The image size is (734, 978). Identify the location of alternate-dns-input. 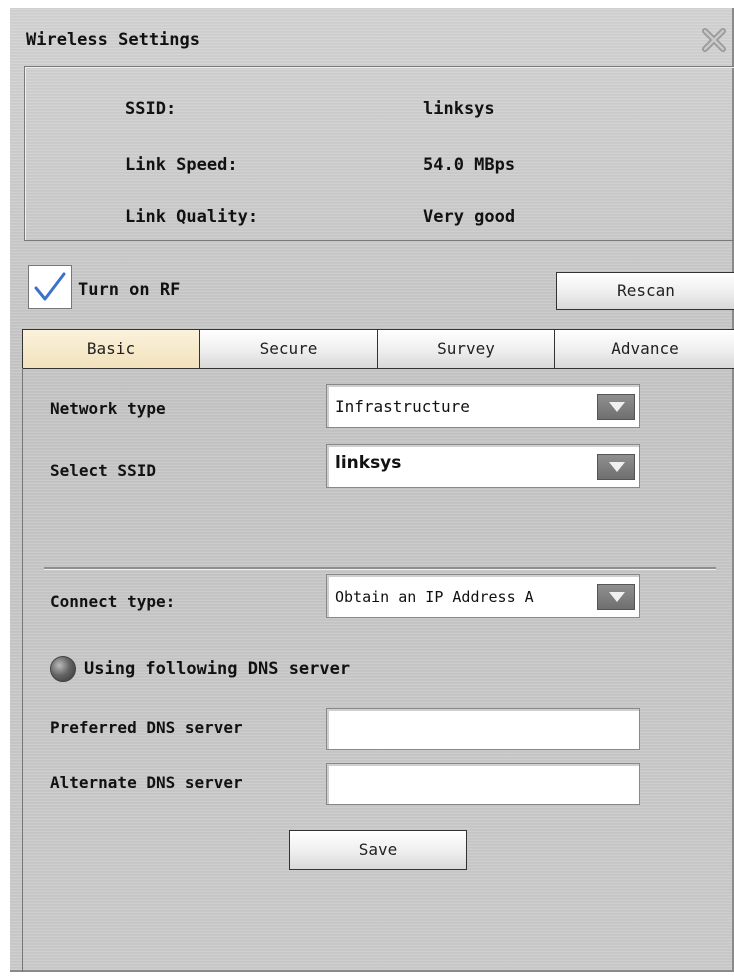
(483, 784).